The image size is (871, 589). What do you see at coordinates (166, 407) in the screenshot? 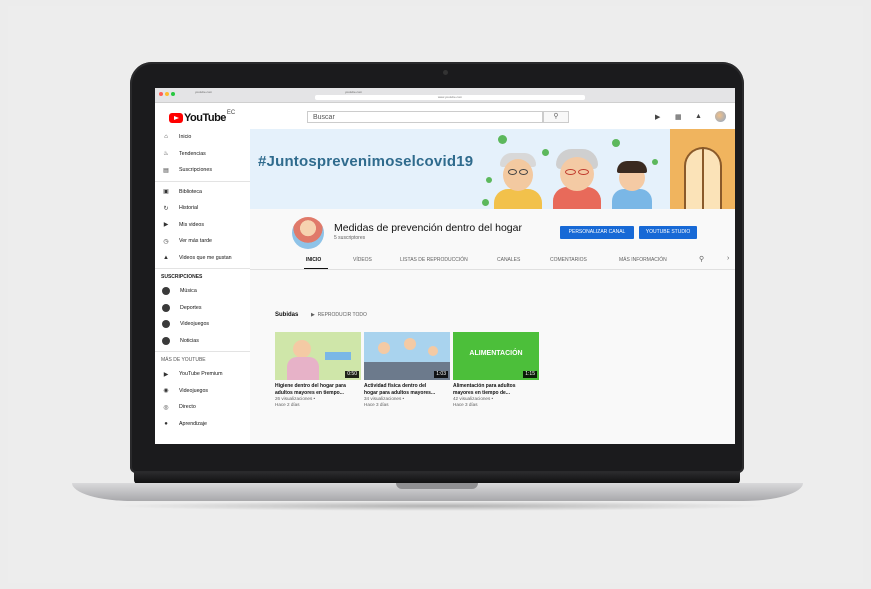
I see `live-icon: ◎` at bounding box center [166, 407].